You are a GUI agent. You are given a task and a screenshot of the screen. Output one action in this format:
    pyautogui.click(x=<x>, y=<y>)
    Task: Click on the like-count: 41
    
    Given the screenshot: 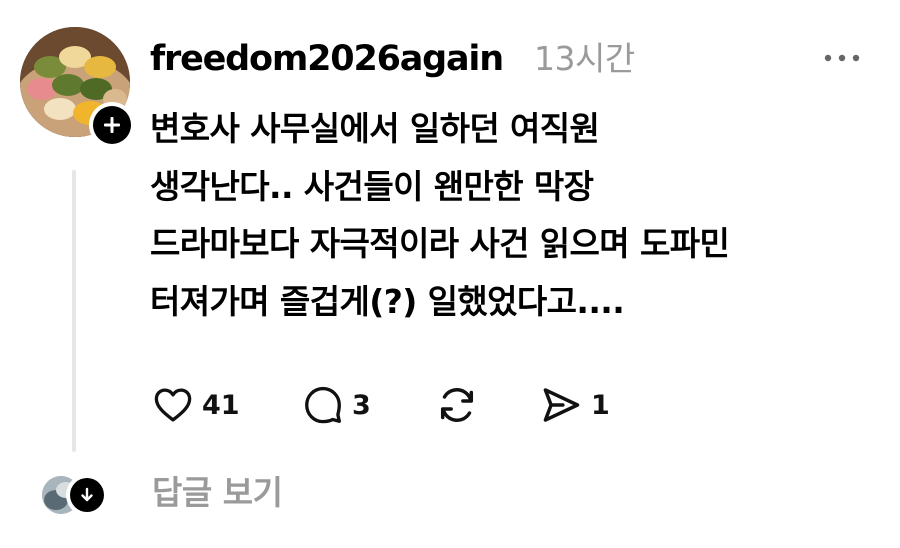 What is the action you would take?
    pyautogui.click(x=221, y=405)
    